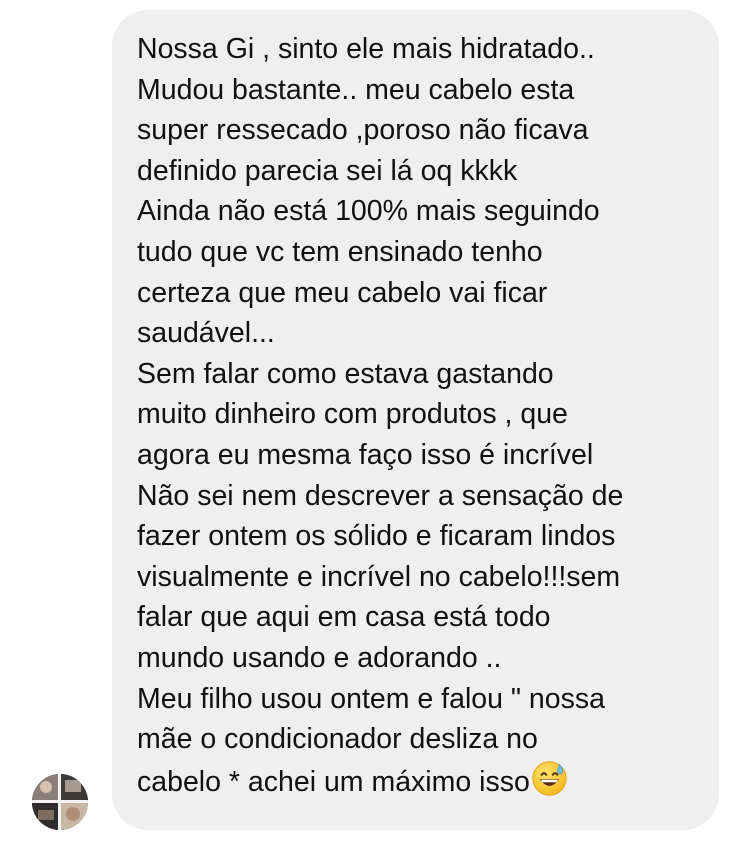 This screenshot has height=841, width=746. What do you see at coordinates (363, 130) in the screenshot?
I see `message-line: super ressecado ,poroso não ficava` at bounding box center [363, 130].